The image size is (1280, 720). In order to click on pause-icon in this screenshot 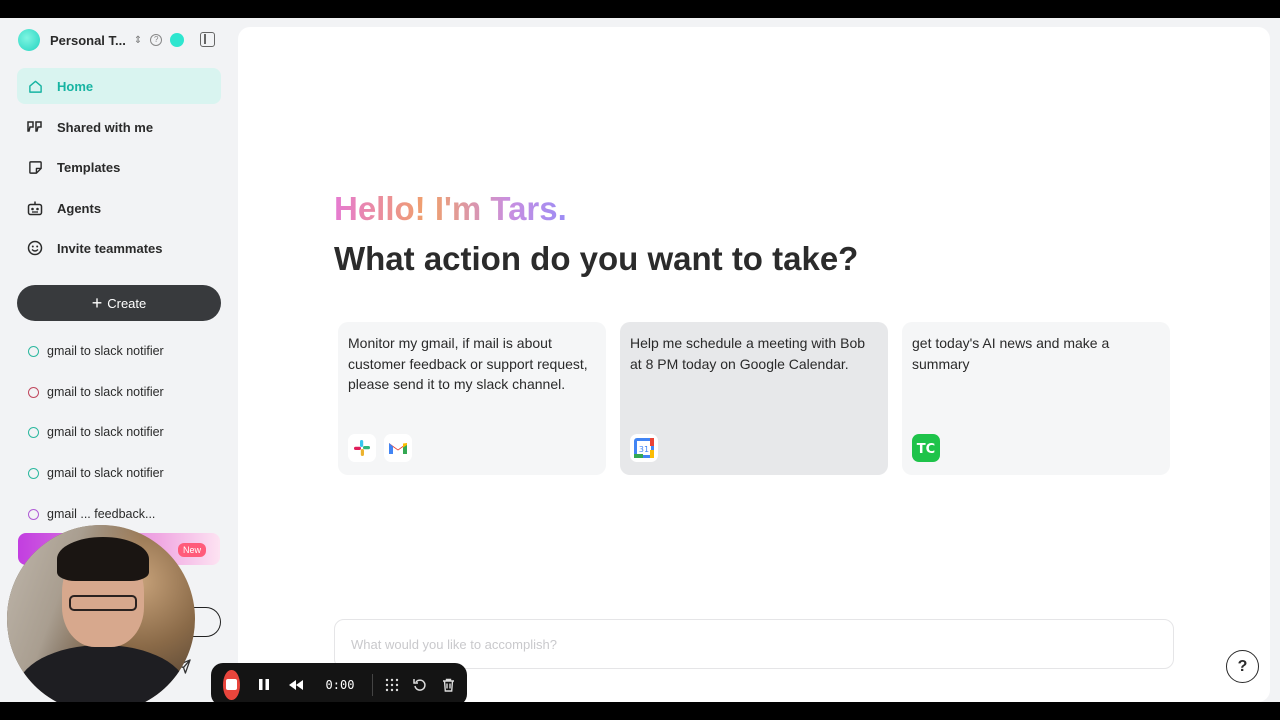, I will do `click(264, 684)`.